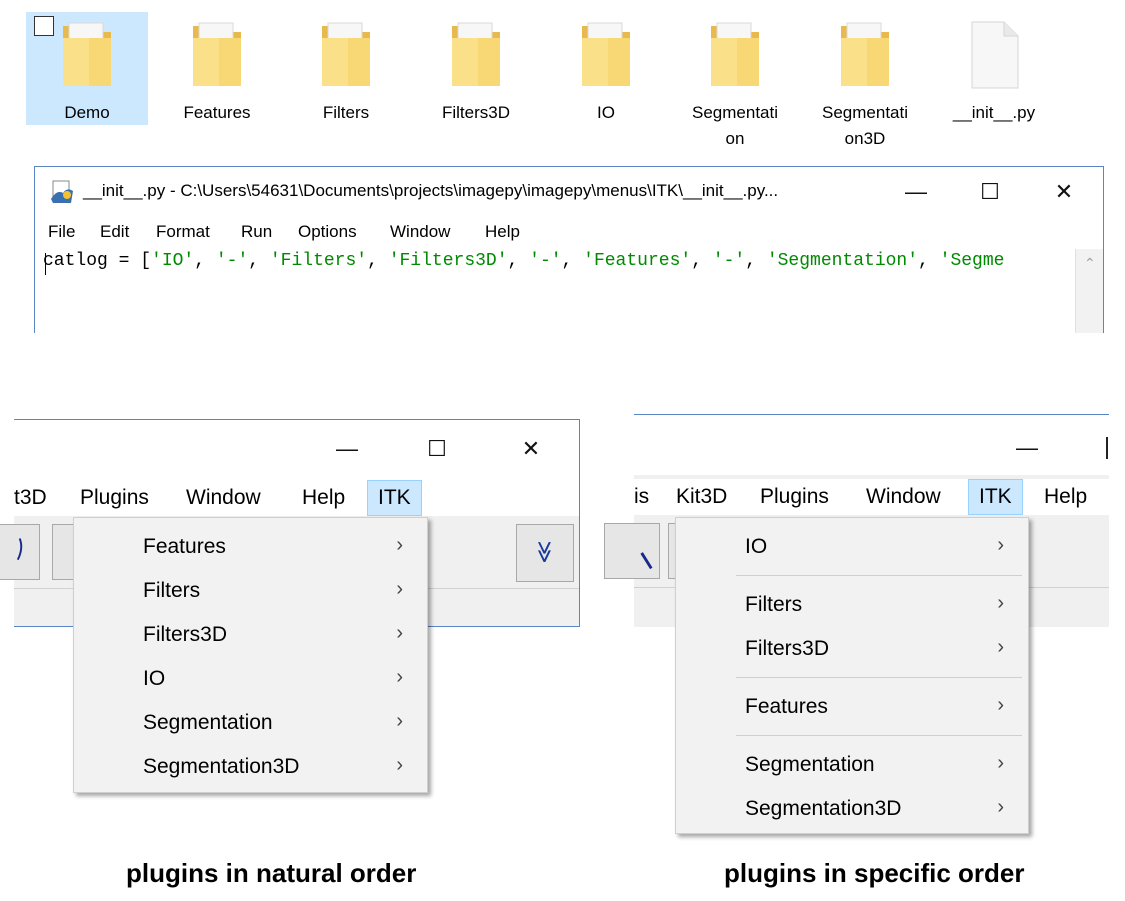 This screenshot has width=1125, height=901. What do you see at coordinates (97, 261) in the screenshot?
I see `code-prefix: catlog = [` at bounding box center [97, 261].